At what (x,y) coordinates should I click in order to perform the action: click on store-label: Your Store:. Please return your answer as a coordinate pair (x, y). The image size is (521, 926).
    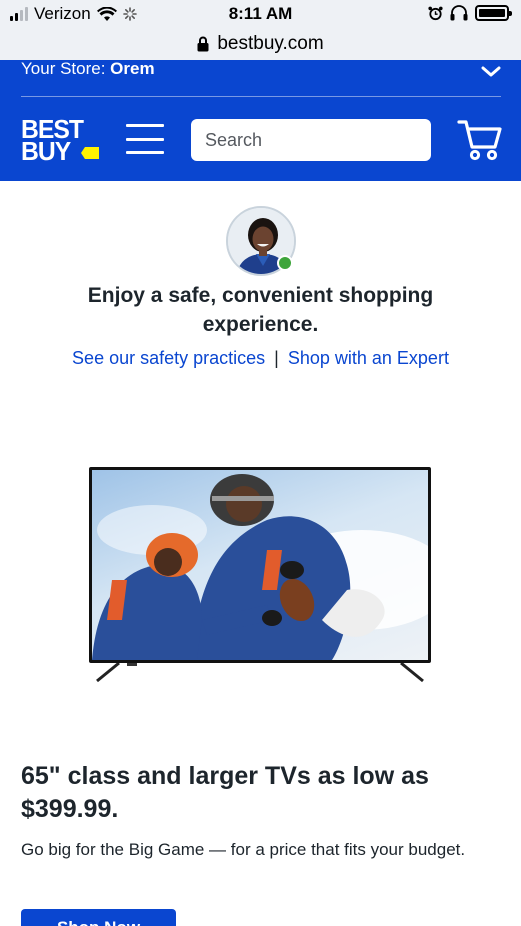
    Looking at the image, I should click on (63, 68).